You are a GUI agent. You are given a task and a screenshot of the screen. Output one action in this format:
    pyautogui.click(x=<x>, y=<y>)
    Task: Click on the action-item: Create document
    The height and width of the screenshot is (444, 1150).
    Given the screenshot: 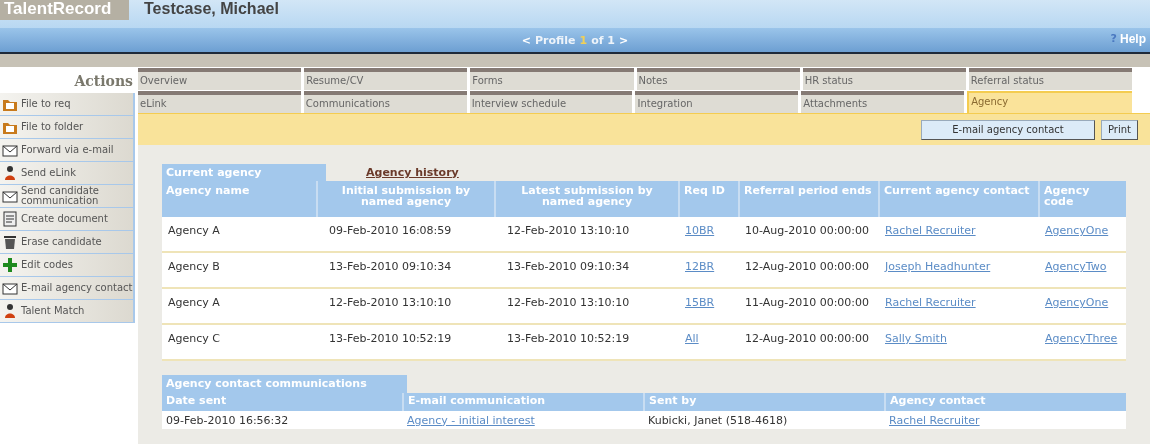 What is the action you would take?
    pyautogui.click(x=67, y=219)
    